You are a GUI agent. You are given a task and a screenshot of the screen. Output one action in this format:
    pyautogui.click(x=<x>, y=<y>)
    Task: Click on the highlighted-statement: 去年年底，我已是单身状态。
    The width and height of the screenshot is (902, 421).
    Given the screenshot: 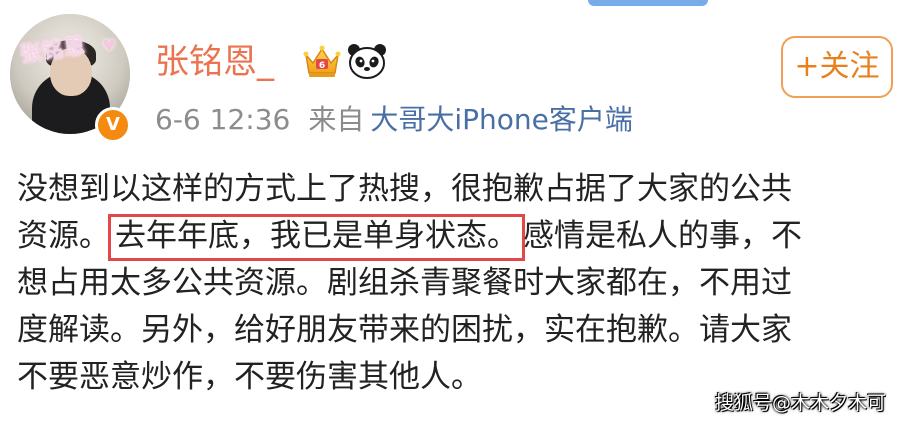 What is the action you would take?
    pyautogui.click(x=316, y=237)
    